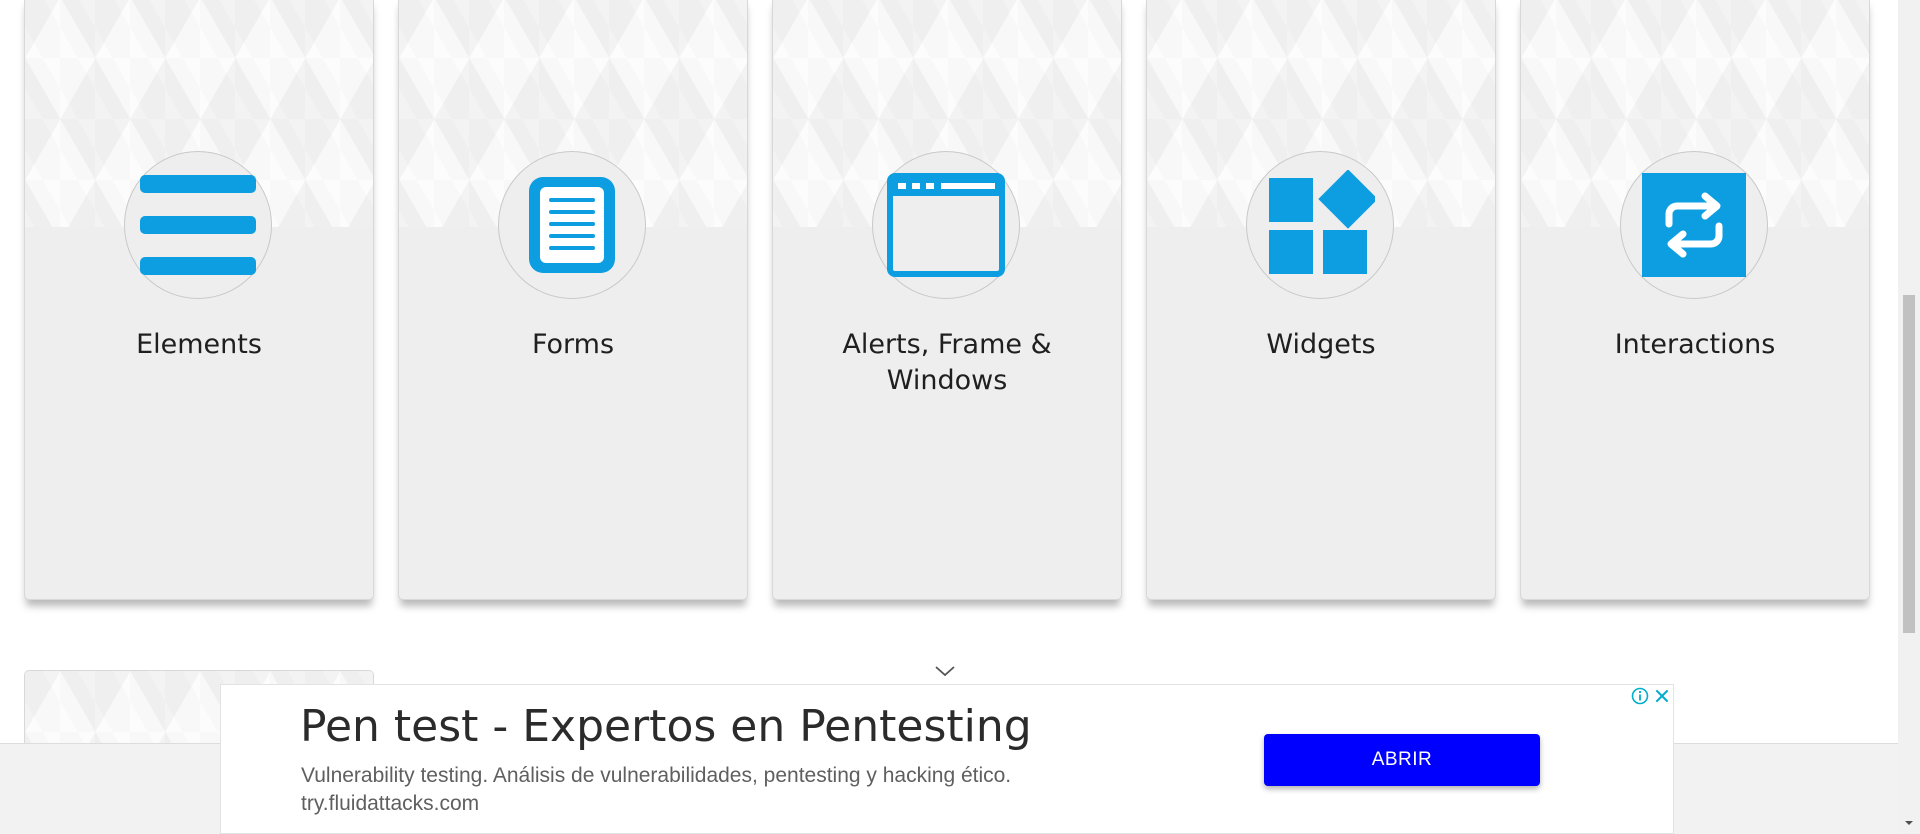 The width and height of the screenshot is (1920, 834). Describe the element at coordinates (1909, 464) in the screenshot. I see `scrollbar-thumb` at that location.